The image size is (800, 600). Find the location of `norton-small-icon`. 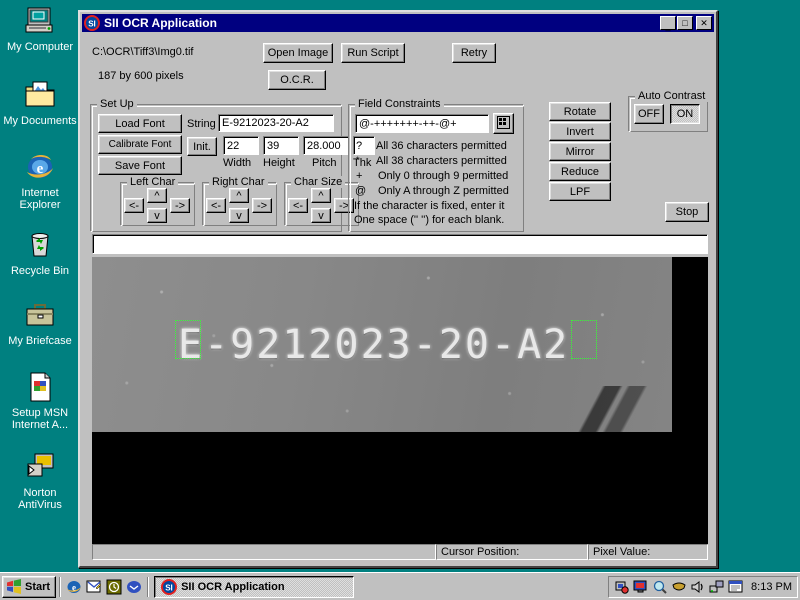

norton-small-icon is located at coordinates (679, 587).